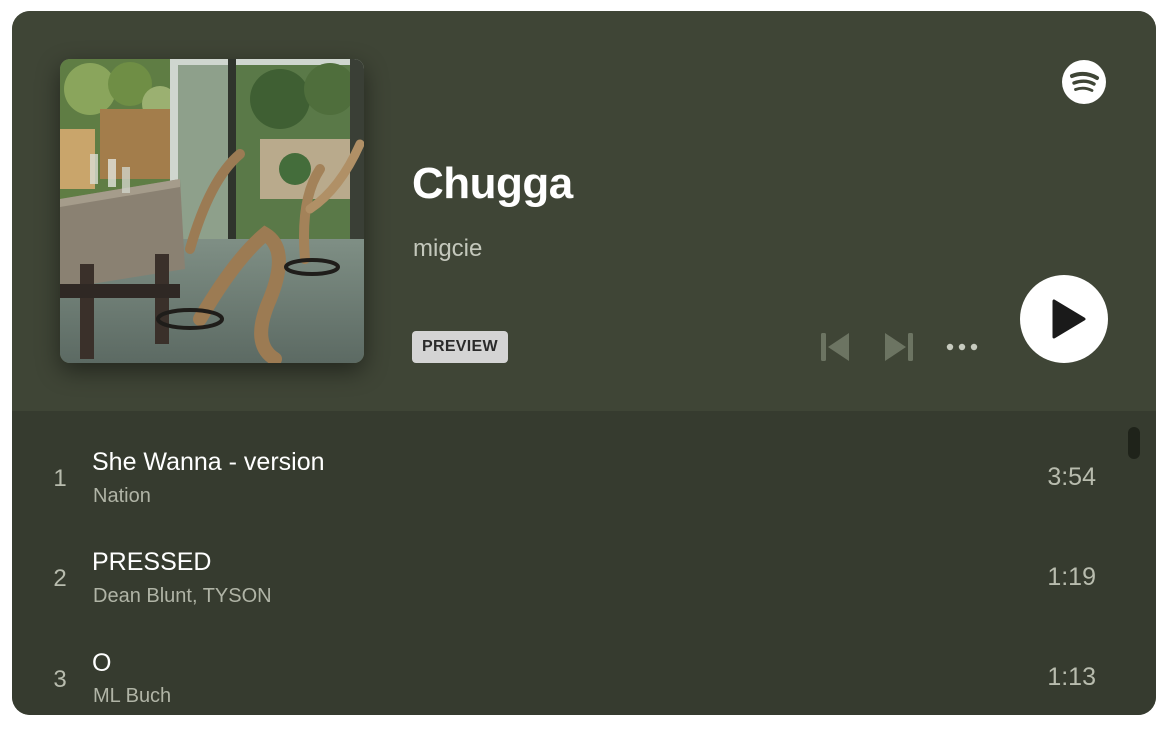 The height and width of the screenshot is (732, 1176). I want to click on playlist-title: Chugga, so click(492, 184).